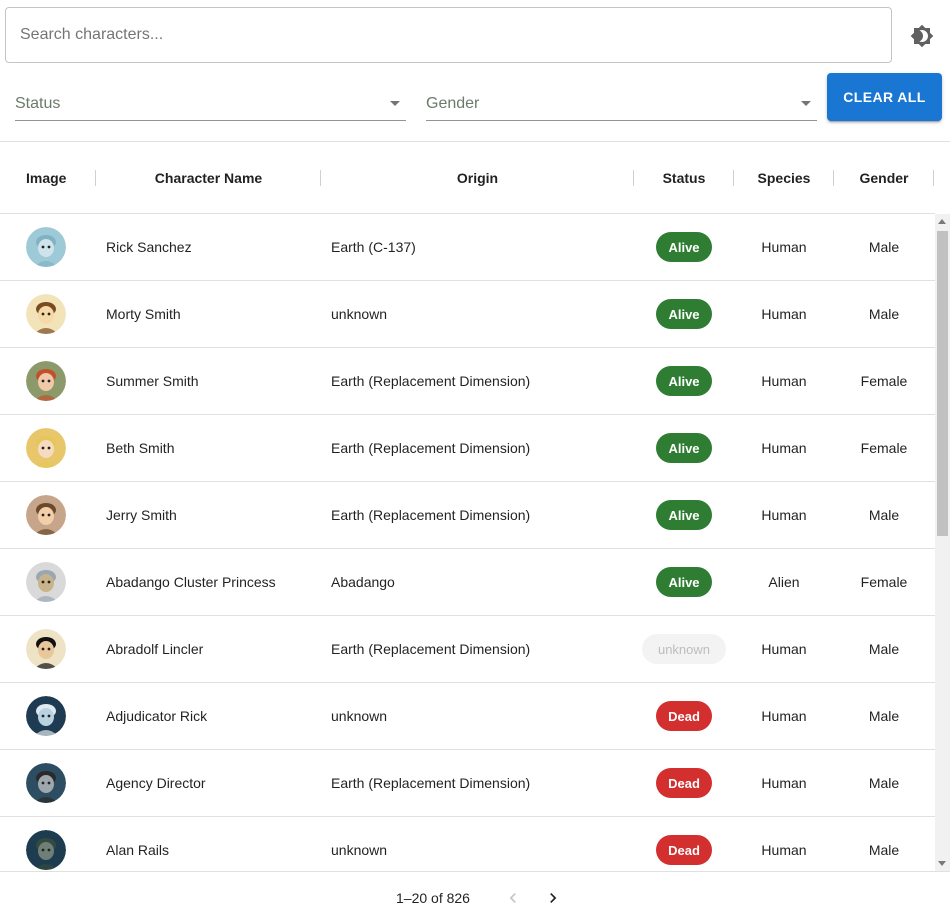 The width and height of the screenshot is (950, 922). What do you see at coordinates (138, 850) in the screenshot?
I see `character-name: Alan Rails` at bounding box center [138, 850].